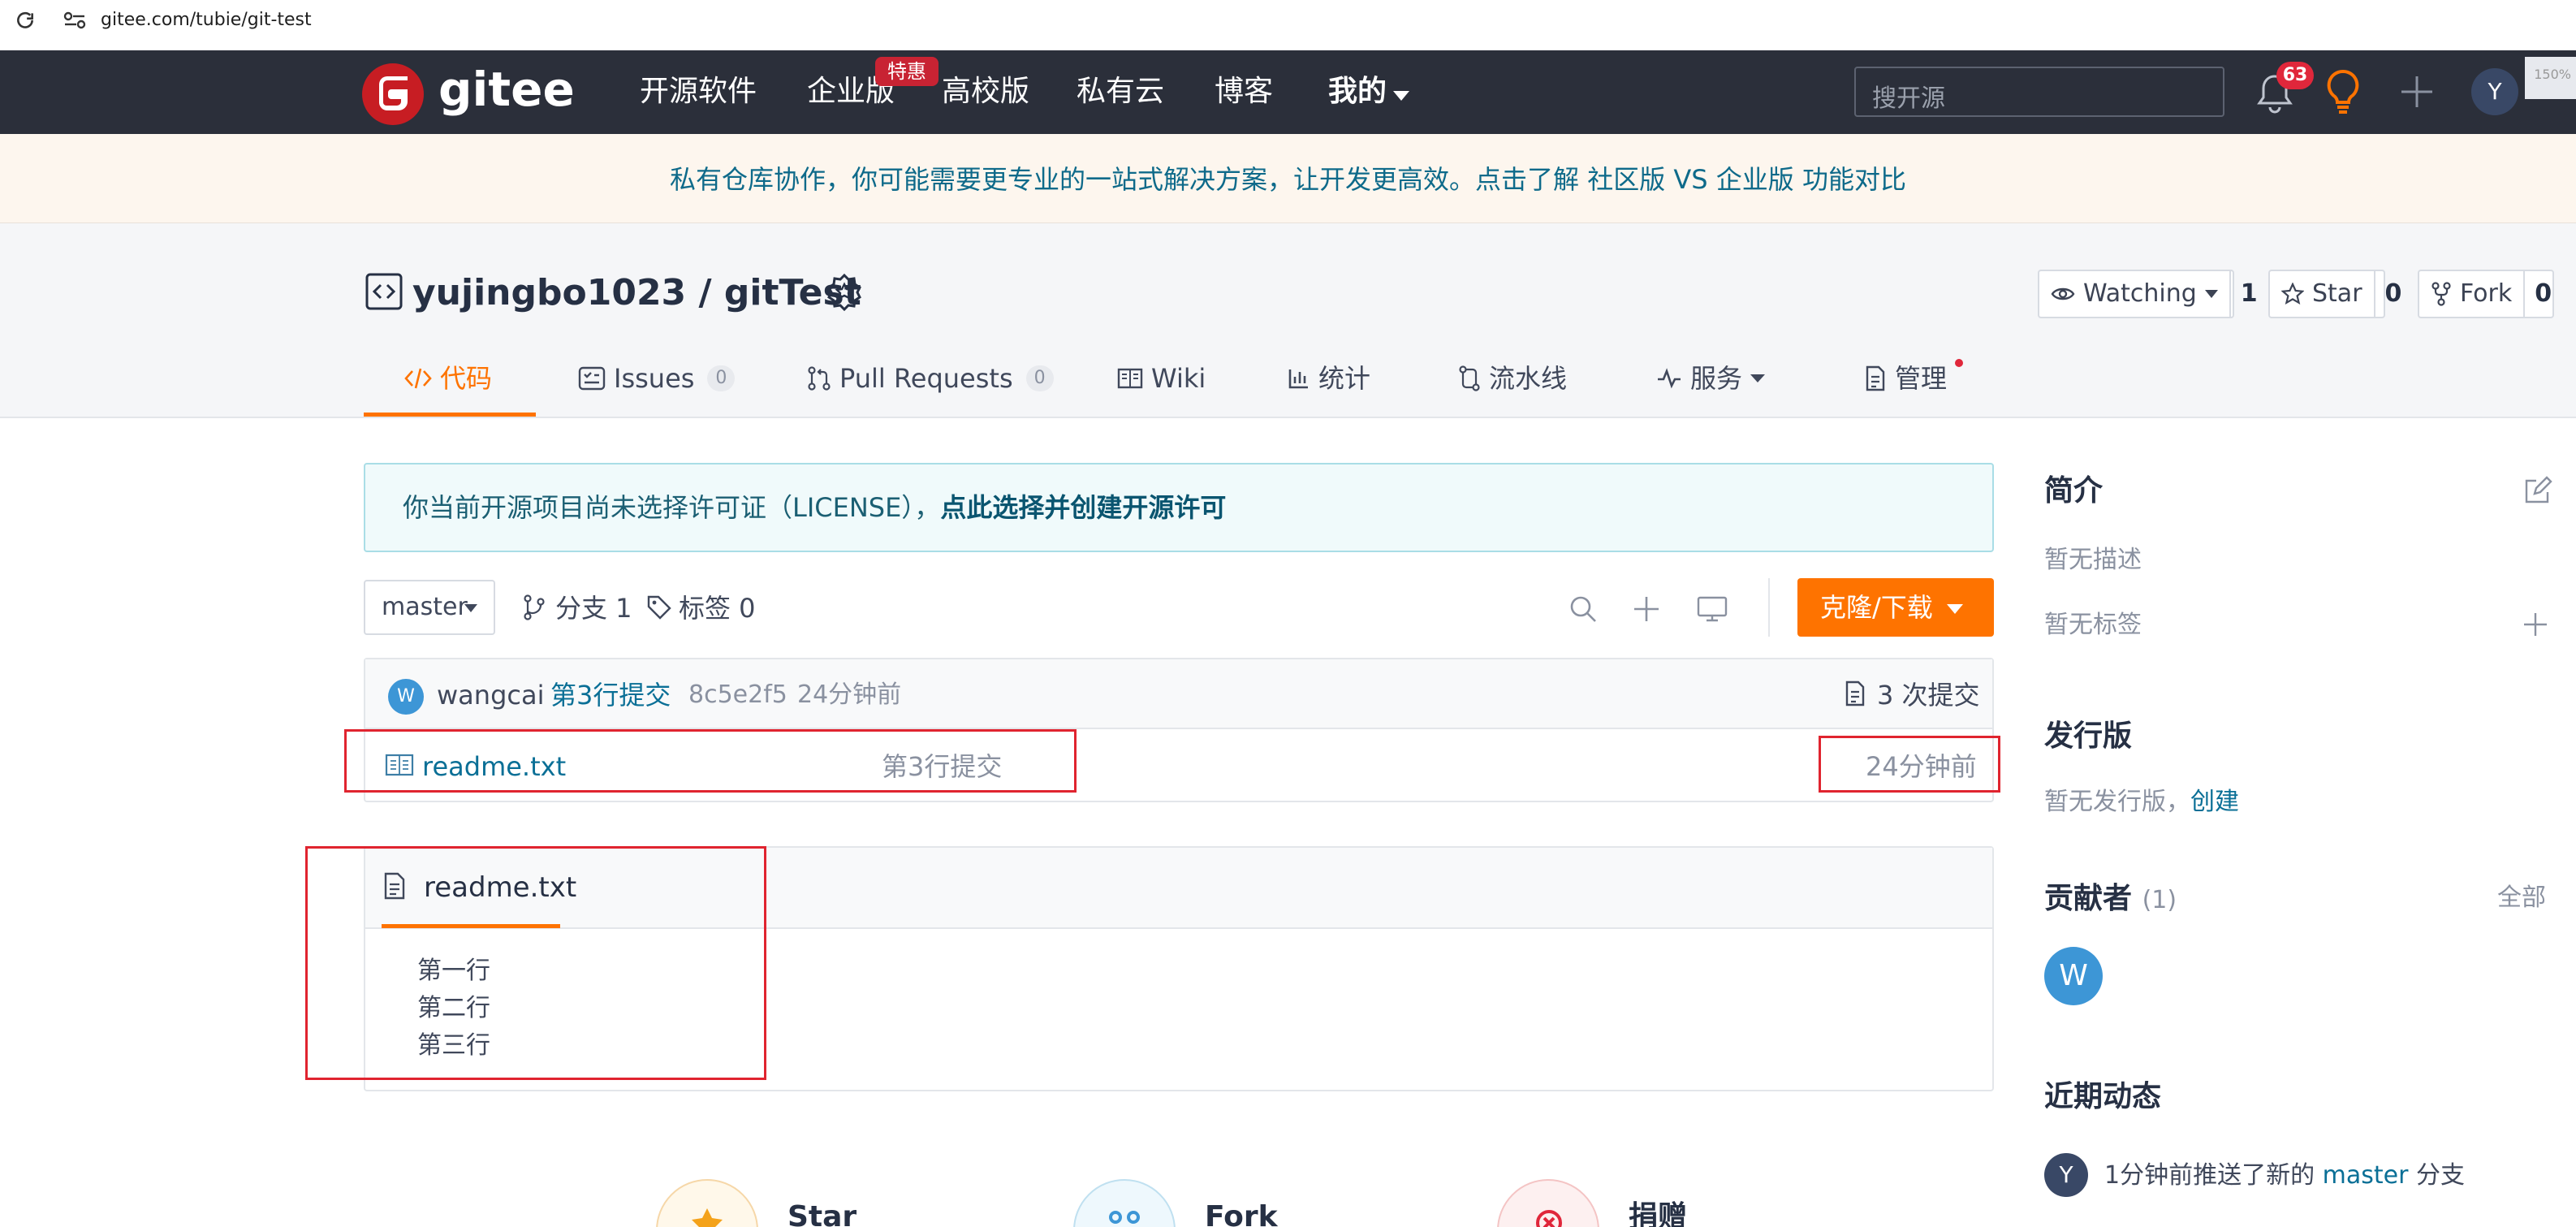 This screenshot has height=1227, width=2576. Describe the element at coordinates (1344, 378) in the screenshot. I see `tab-stats-label: 统计` at that location.